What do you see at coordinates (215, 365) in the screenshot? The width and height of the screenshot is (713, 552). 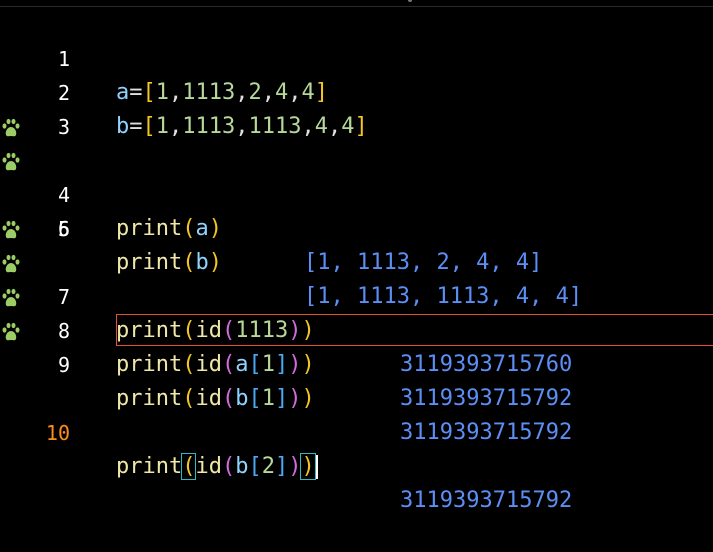 I see `code-text: print(id(a[1]))` at bounding box center [215, 365].